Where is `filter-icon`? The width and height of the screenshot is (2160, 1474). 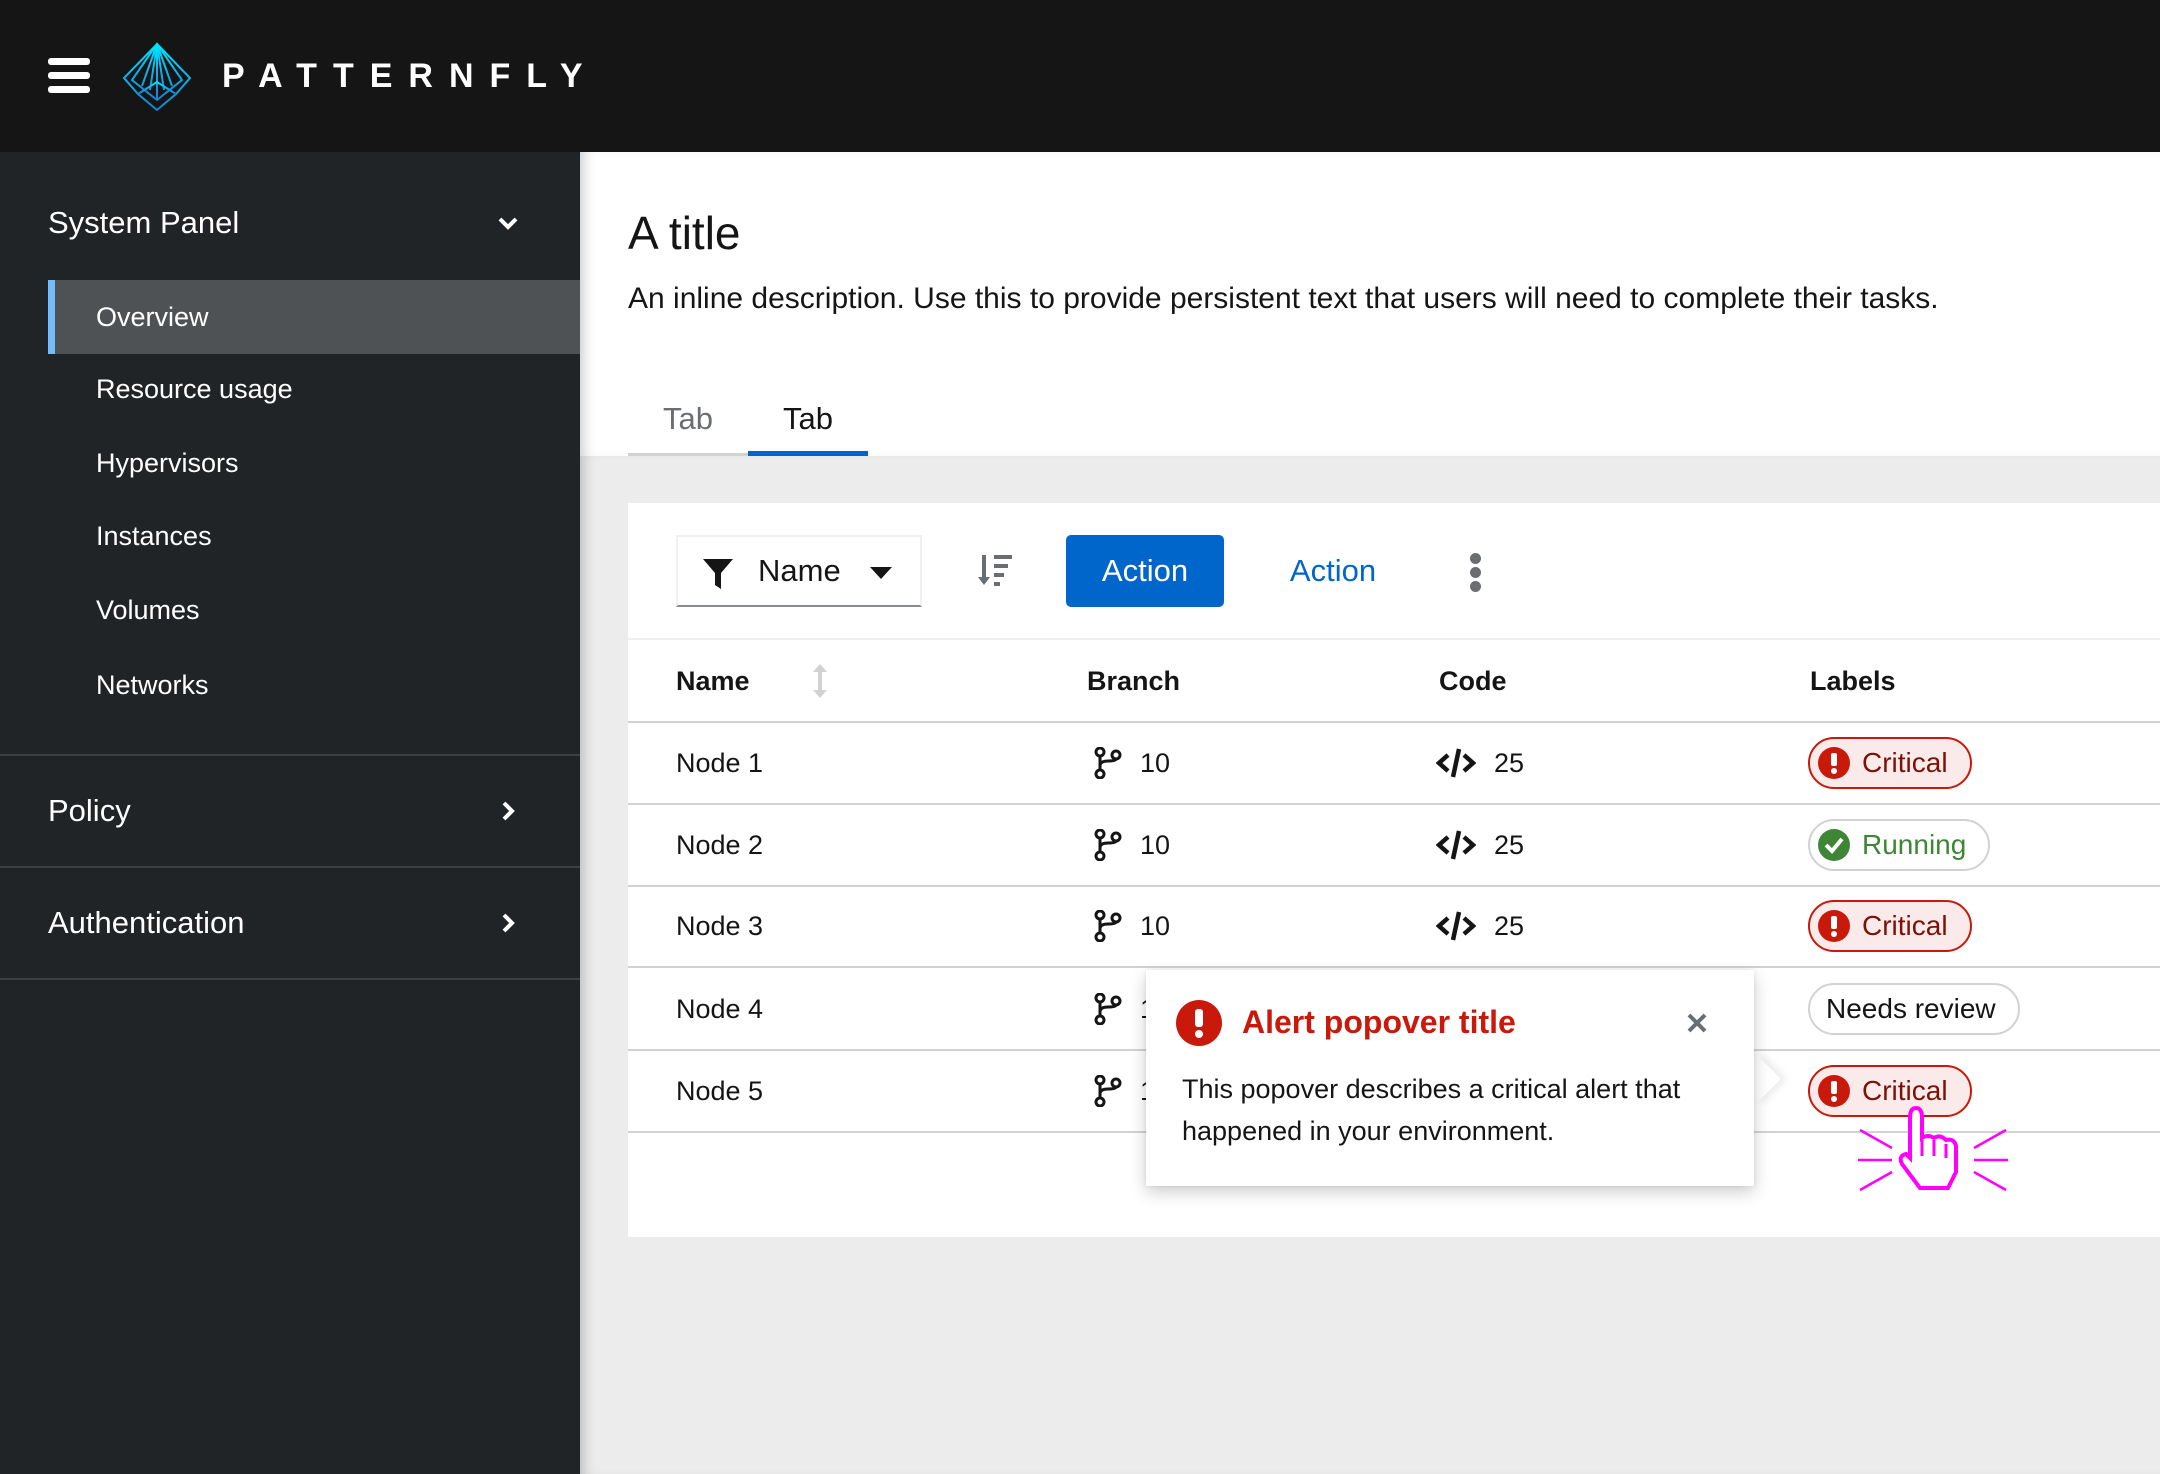 filter-icon is located at coordinates (718, 574).